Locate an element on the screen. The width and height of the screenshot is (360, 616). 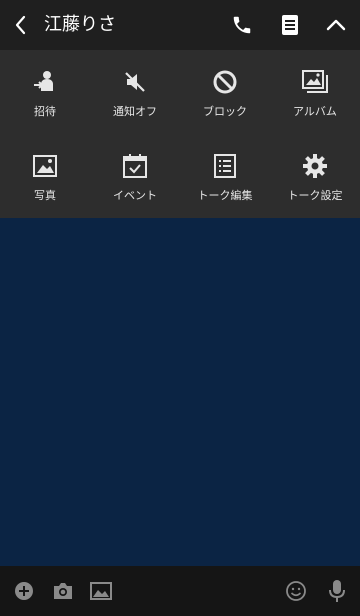
menu-item-album: アルバム is located at coordinates (315, 90).